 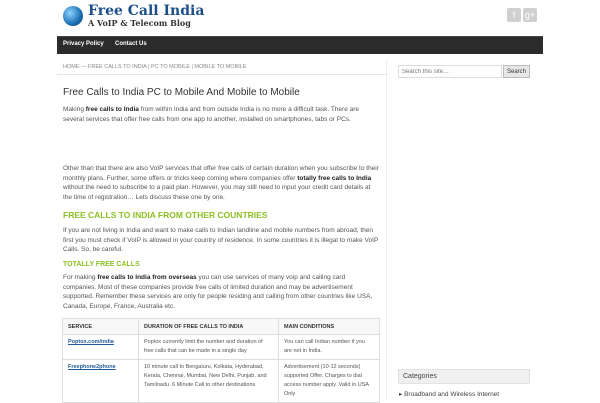 I want to click on table-header: MAIN CONDITIONS, so click(x=329, y=326).